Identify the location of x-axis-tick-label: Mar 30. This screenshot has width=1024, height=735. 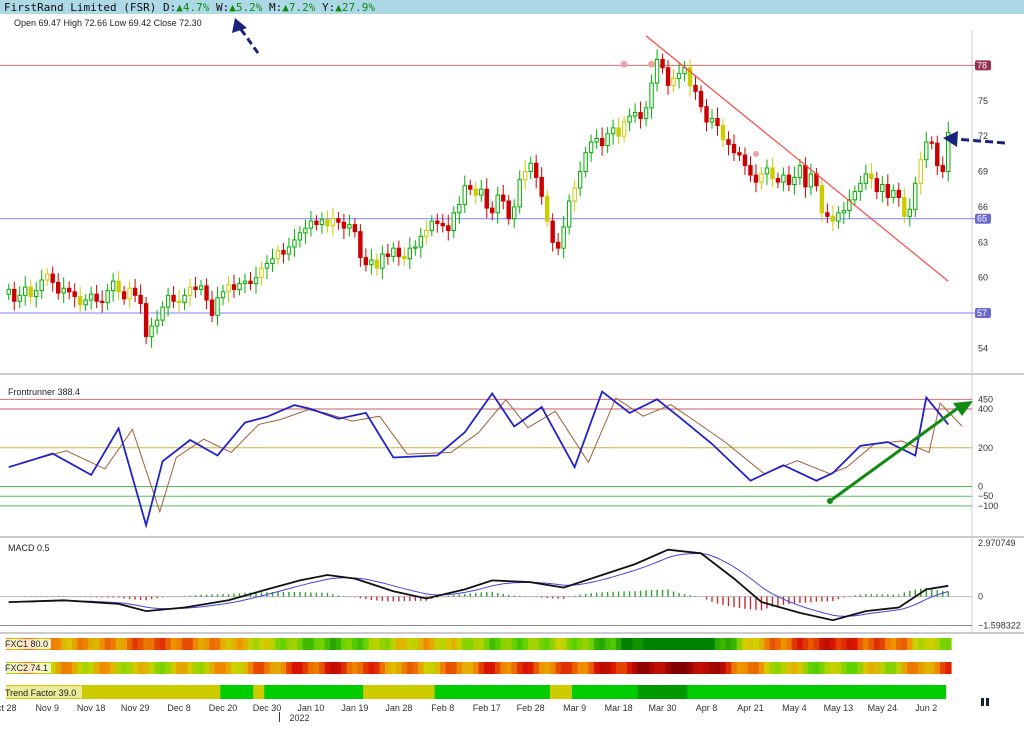
(663, 708).